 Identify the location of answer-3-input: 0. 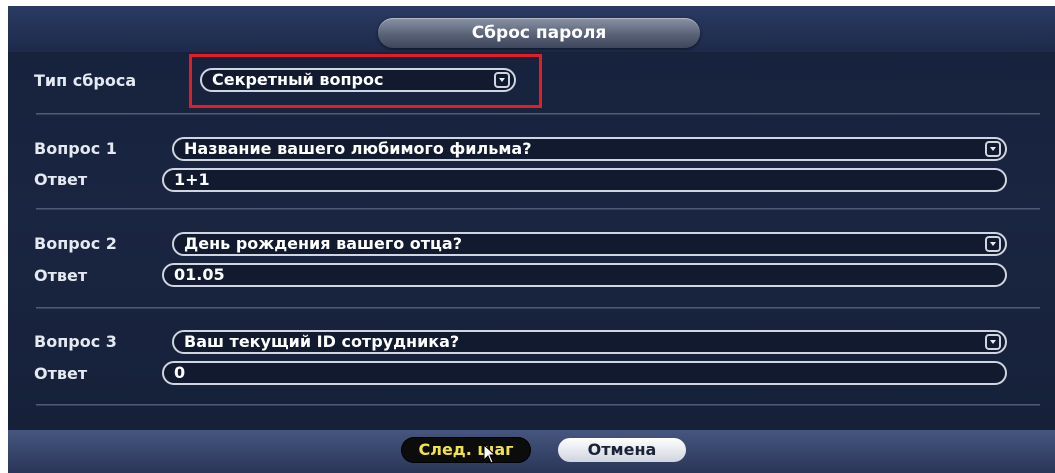
(584, 373).